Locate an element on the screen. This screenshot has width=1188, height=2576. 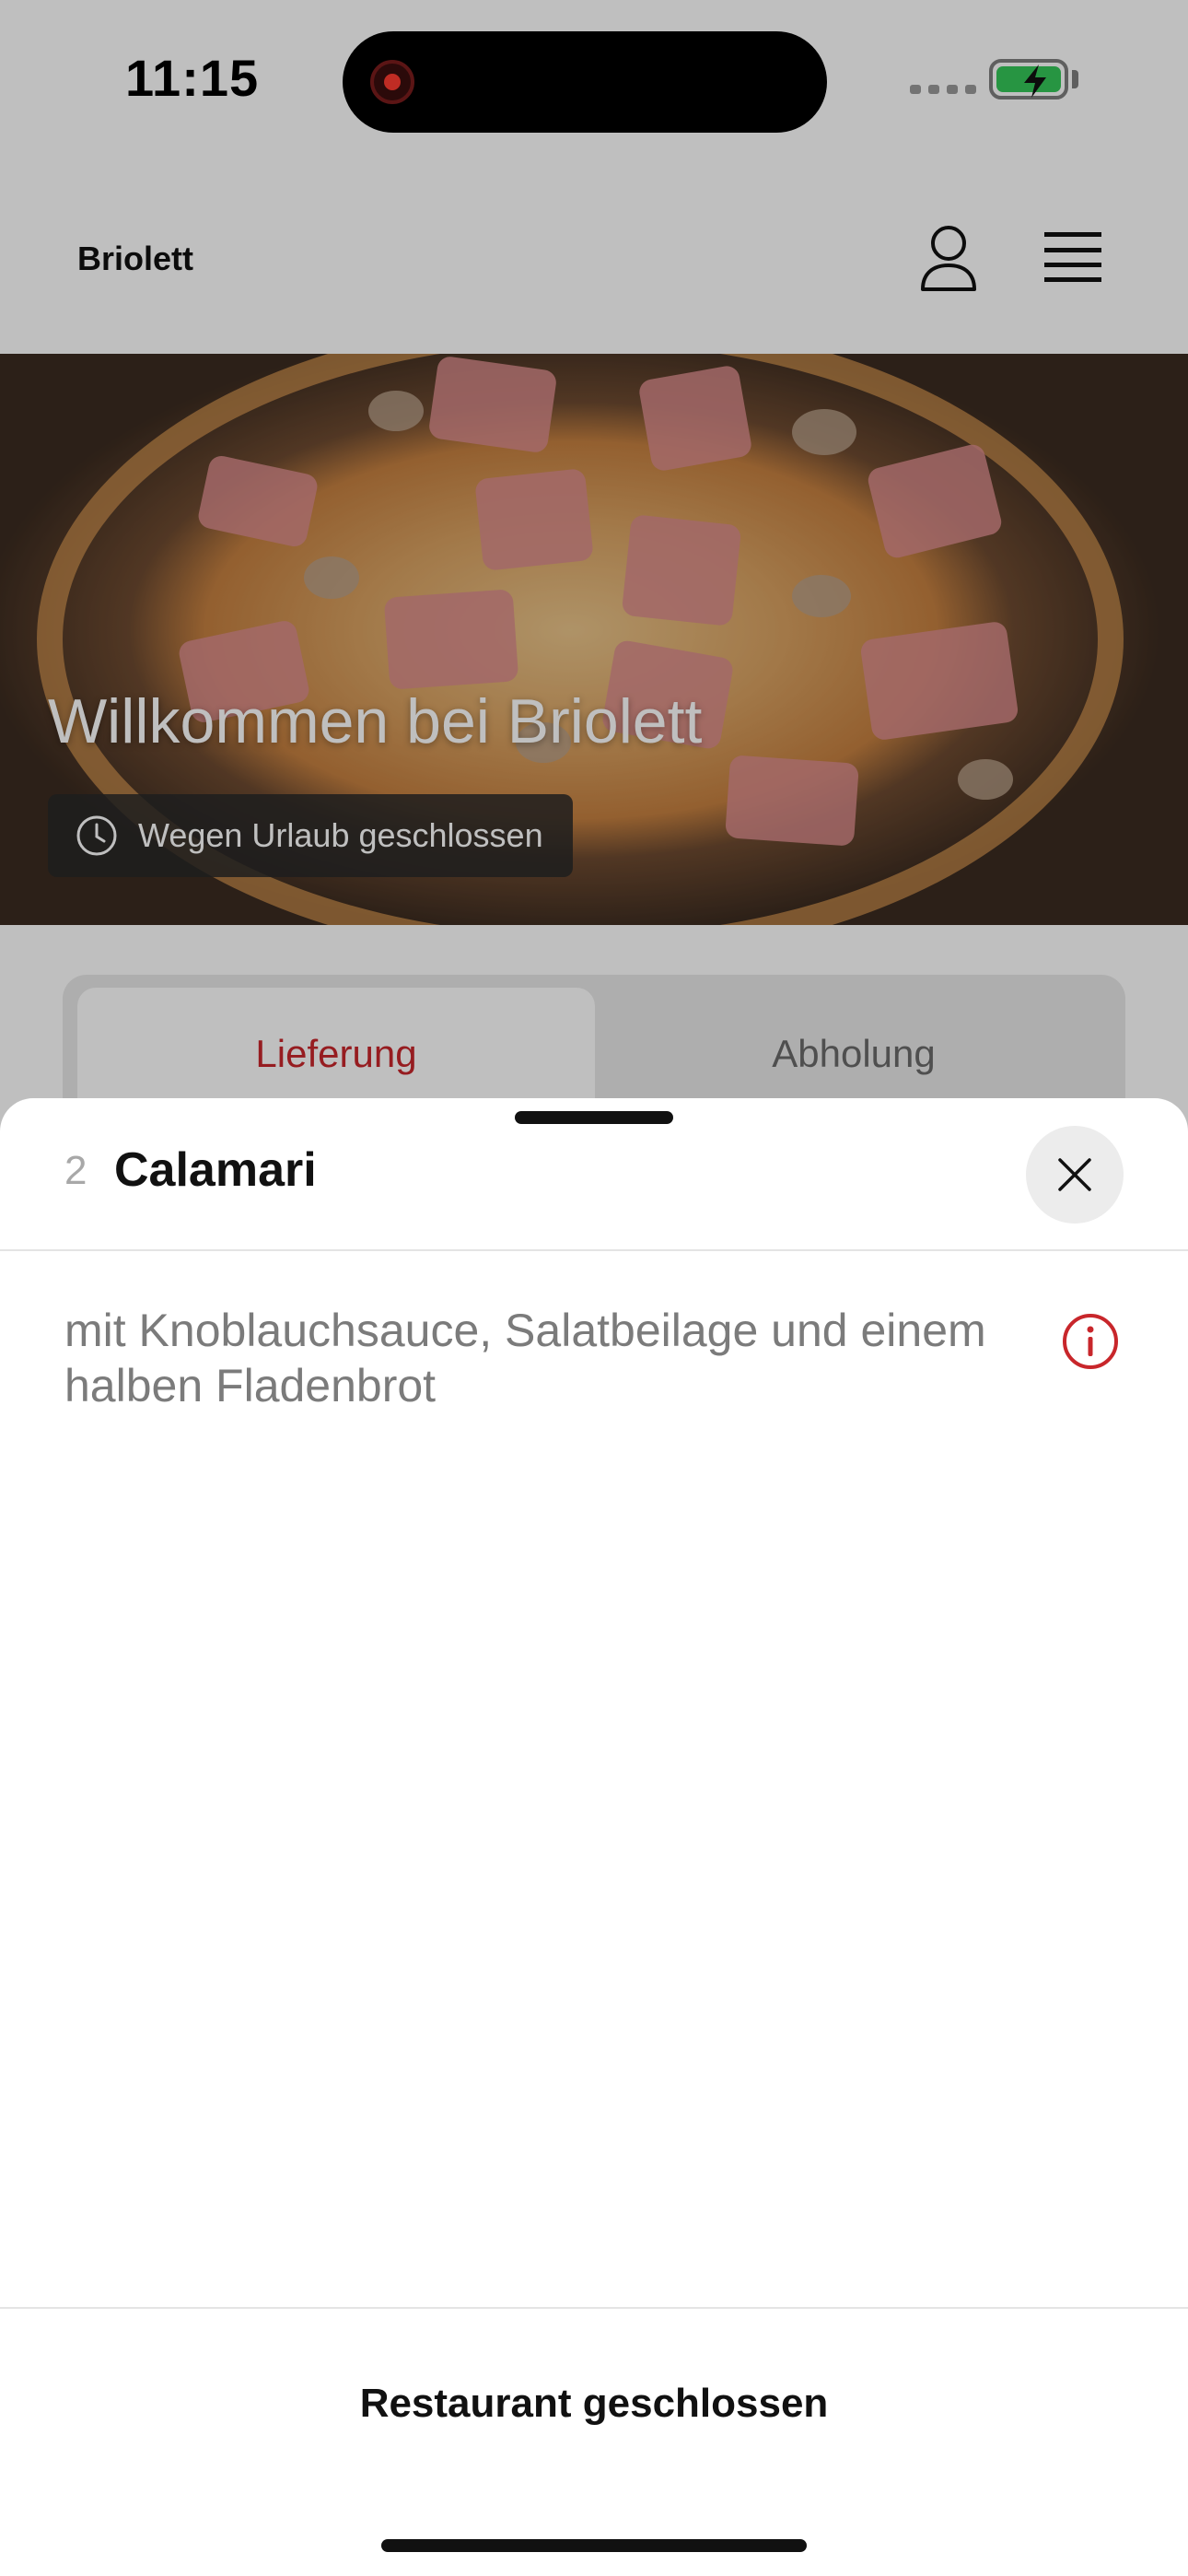
info-icon is located at coordinates (1091, 1341).